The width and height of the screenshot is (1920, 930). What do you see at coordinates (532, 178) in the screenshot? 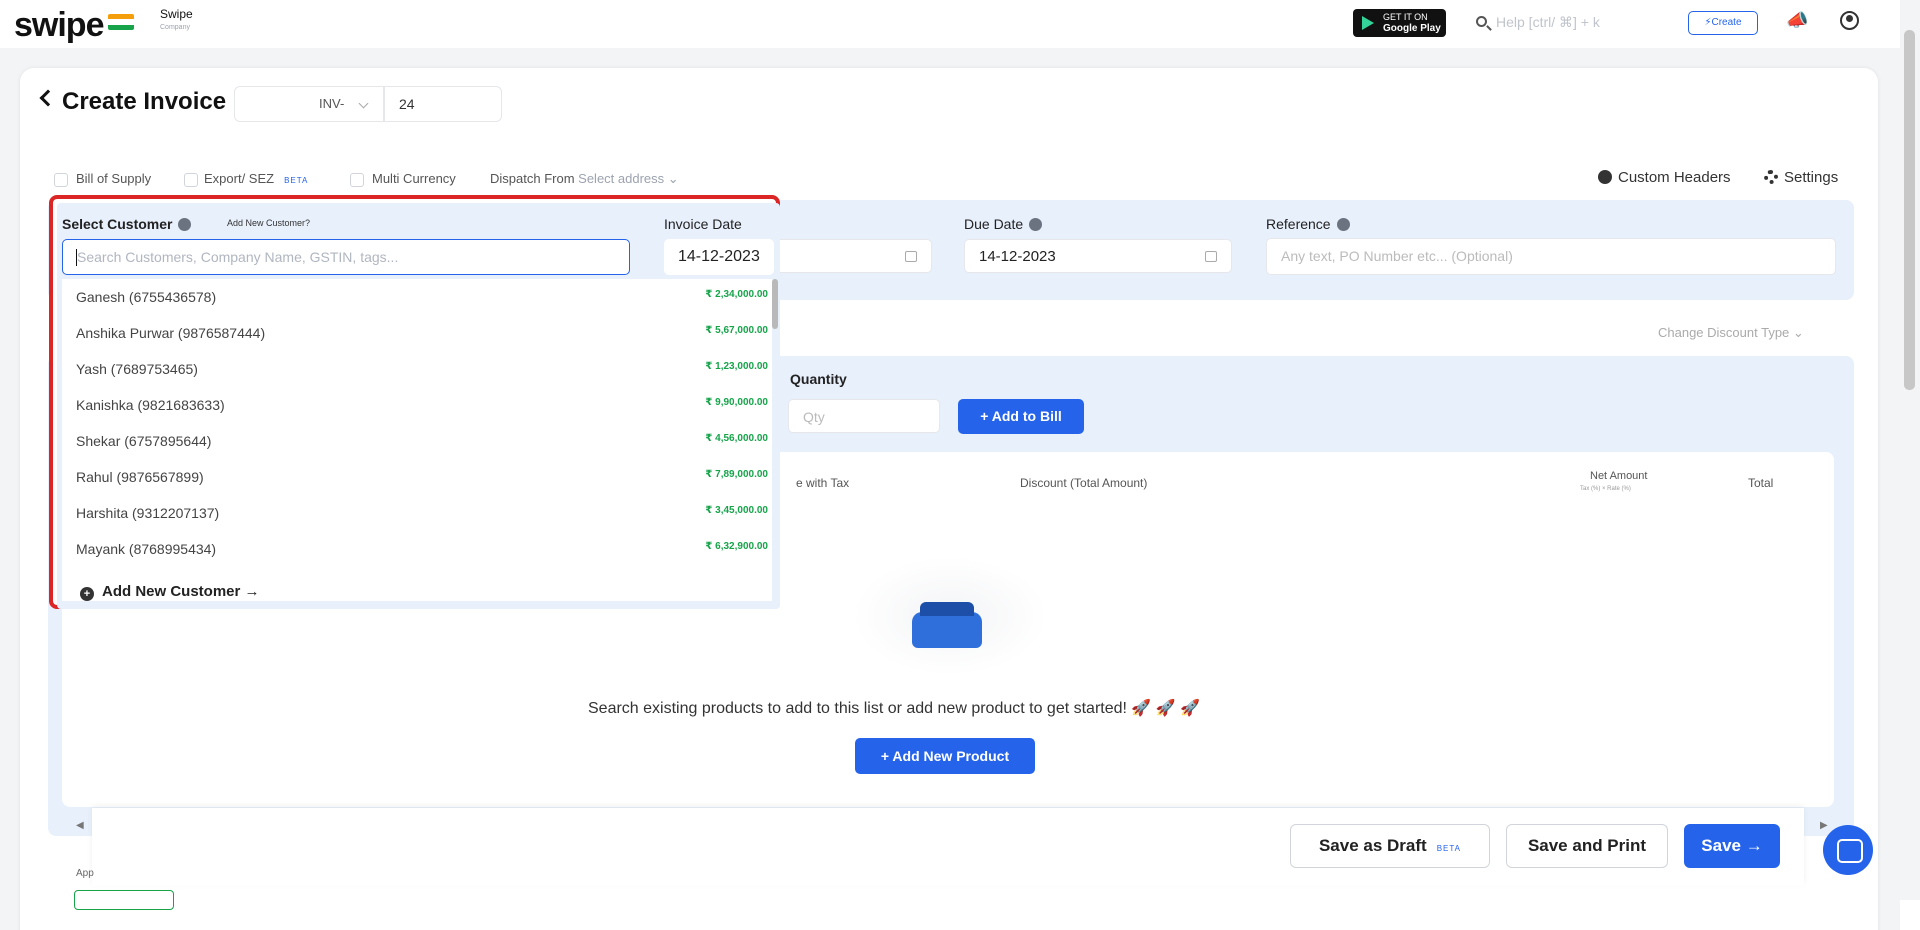
I see `dispatch-from-label: Dispatch From` at bounding box center [532, 178].